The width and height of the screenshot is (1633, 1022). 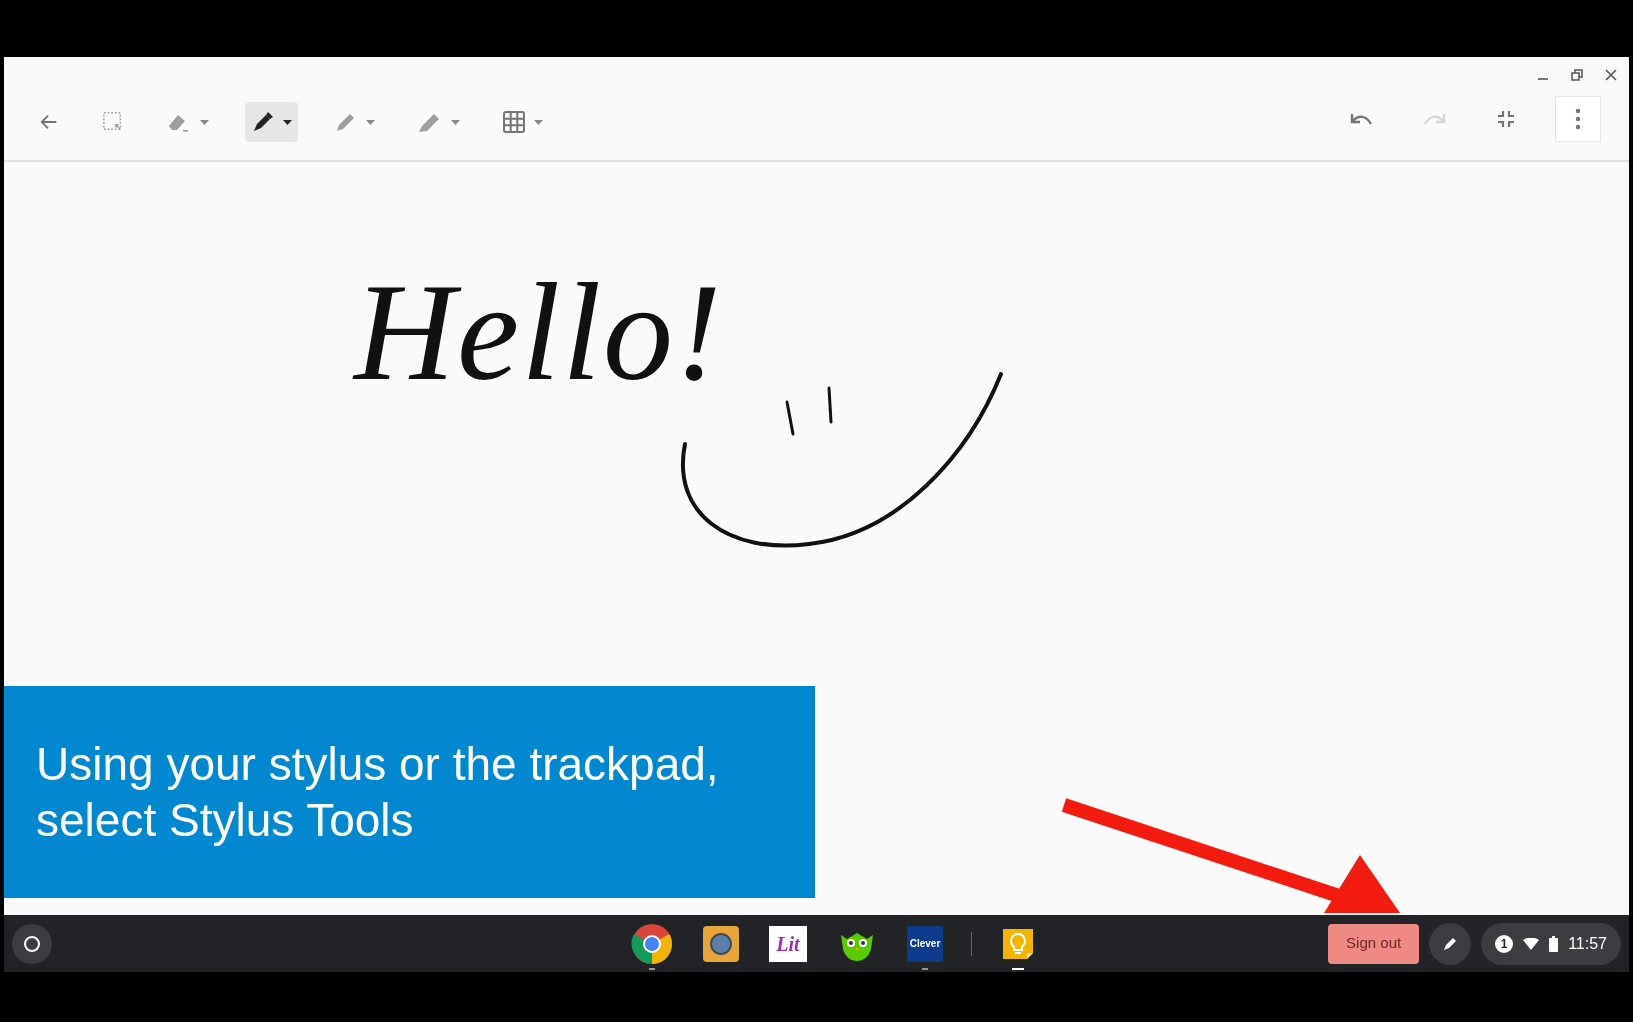 What do you see at coordinates (1577, 75) in the screenshot?
I see `restore-icon` at bounding box center [1577, 75].